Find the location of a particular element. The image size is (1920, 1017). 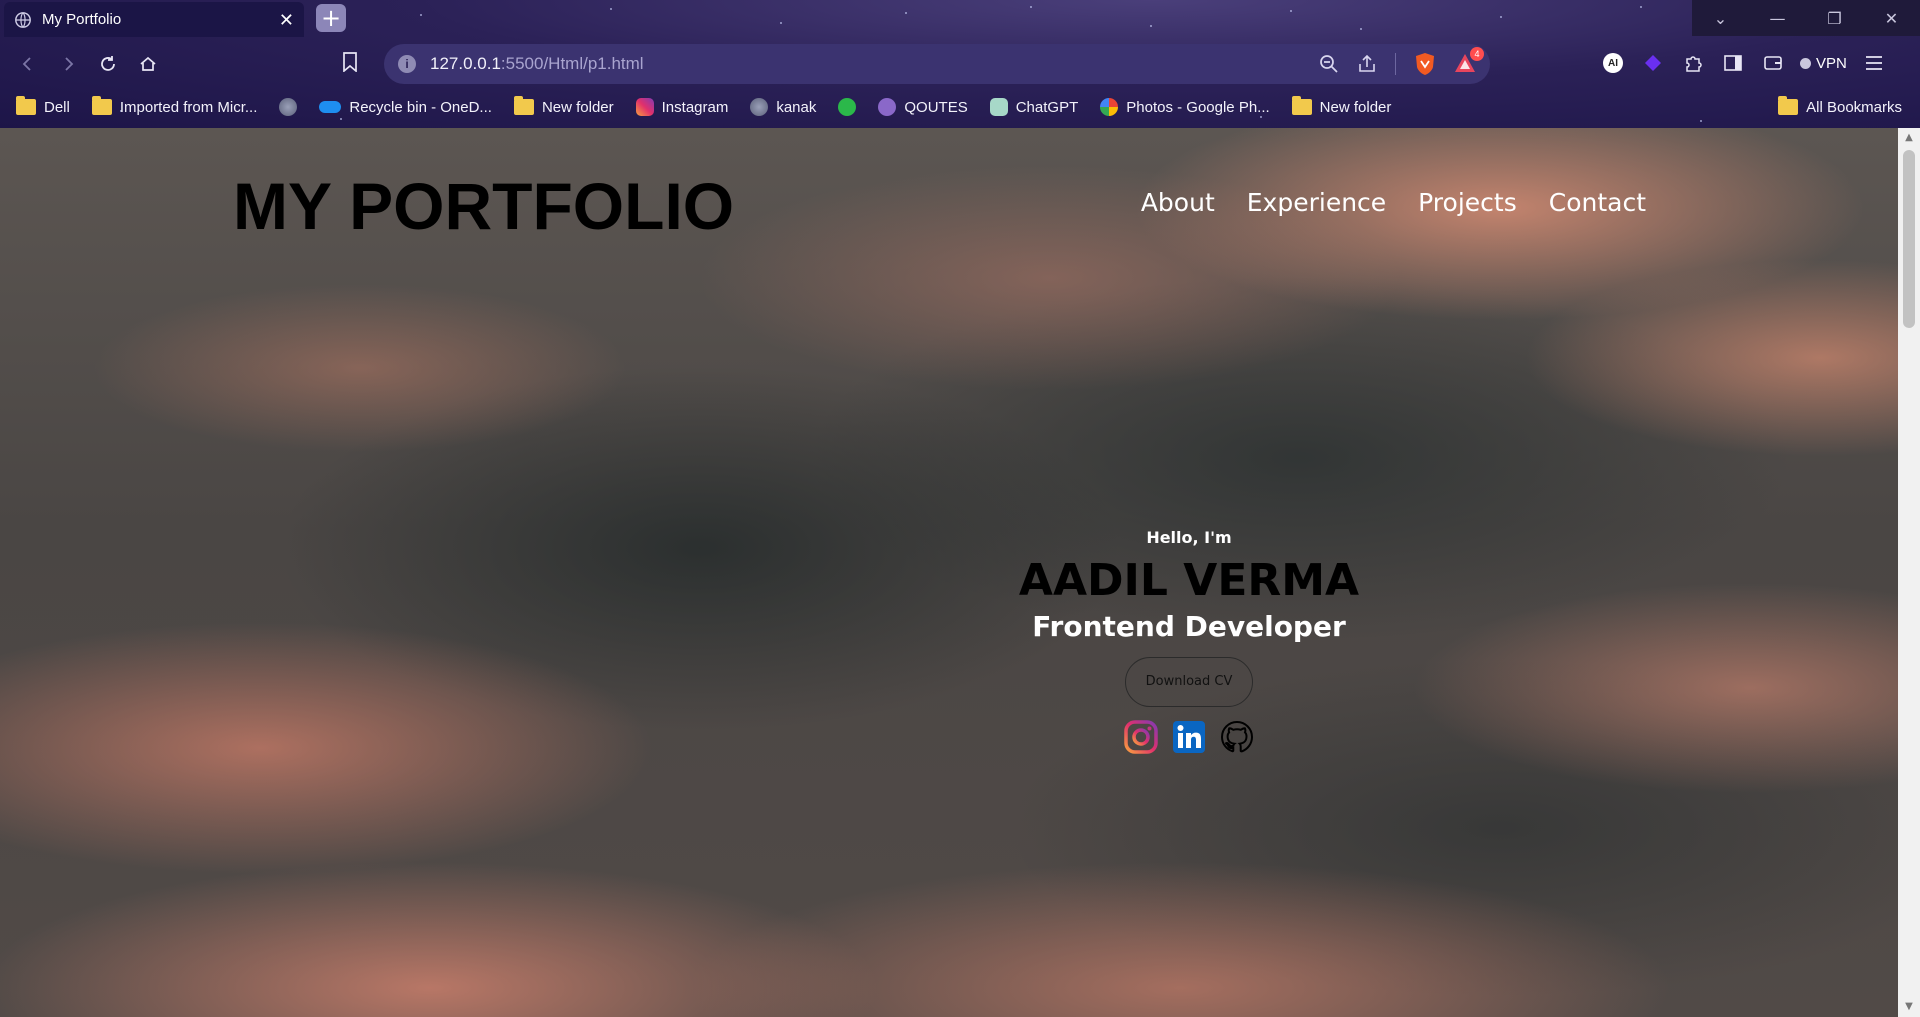

extension-diamond-button is located at coordinates (1653, 63).